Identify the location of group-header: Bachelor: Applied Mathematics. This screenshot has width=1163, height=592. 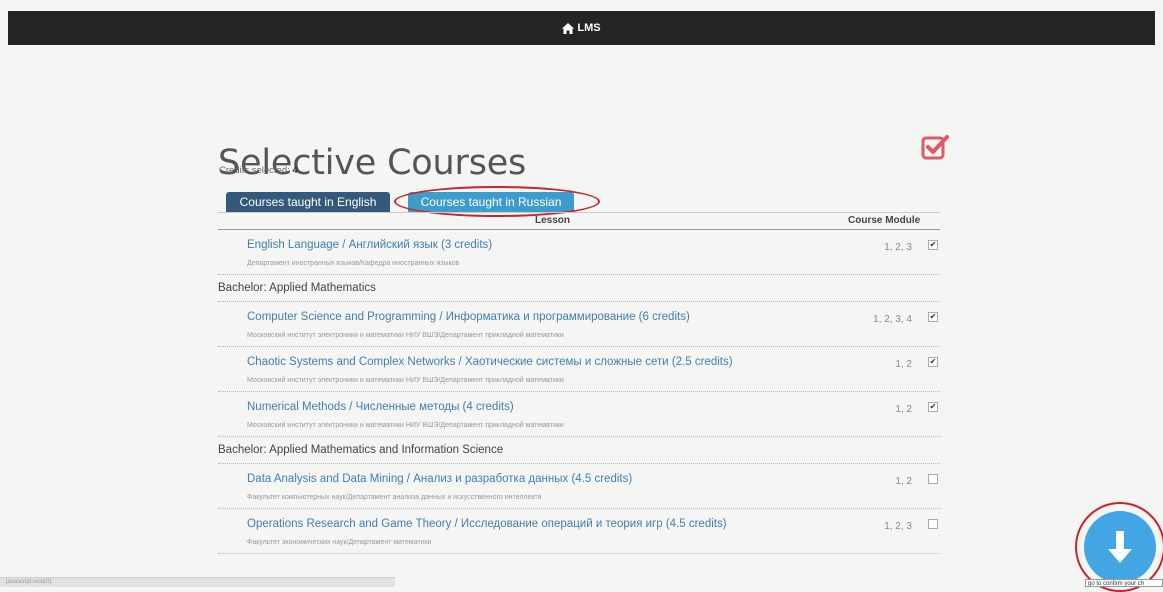
(579, 288).